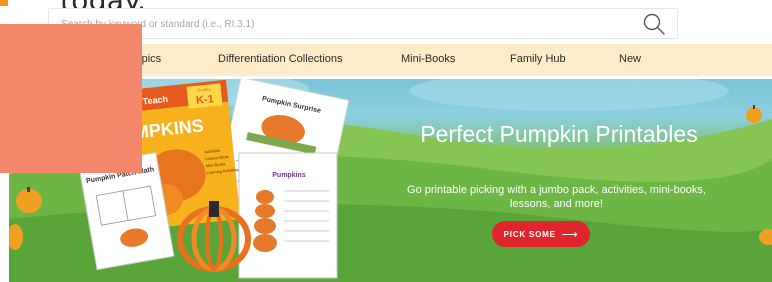 This screenshot has width=772, height=282. What do you see at coordinates (204, 100) in the screenshot?
I see `svg-text: K-1` at bounding box center [204, 100].